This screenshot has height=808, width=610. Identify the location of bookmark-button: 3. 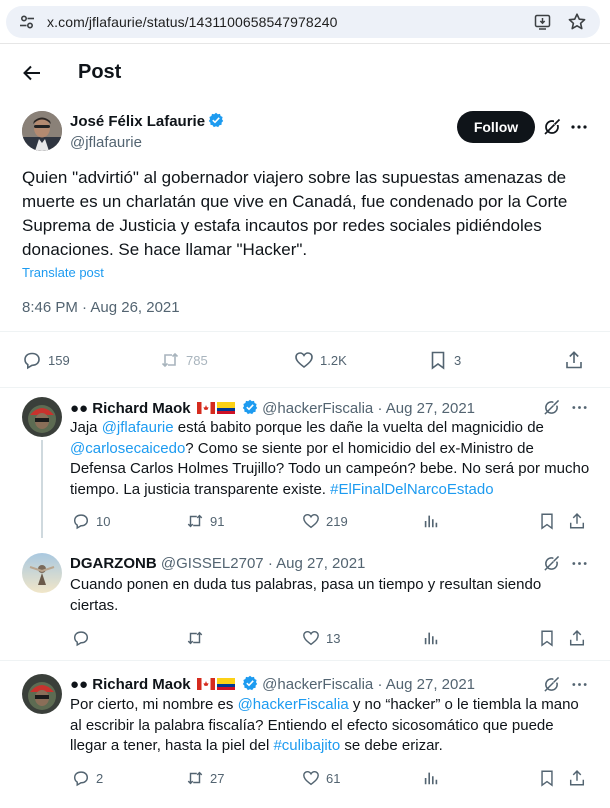
(444, 360).